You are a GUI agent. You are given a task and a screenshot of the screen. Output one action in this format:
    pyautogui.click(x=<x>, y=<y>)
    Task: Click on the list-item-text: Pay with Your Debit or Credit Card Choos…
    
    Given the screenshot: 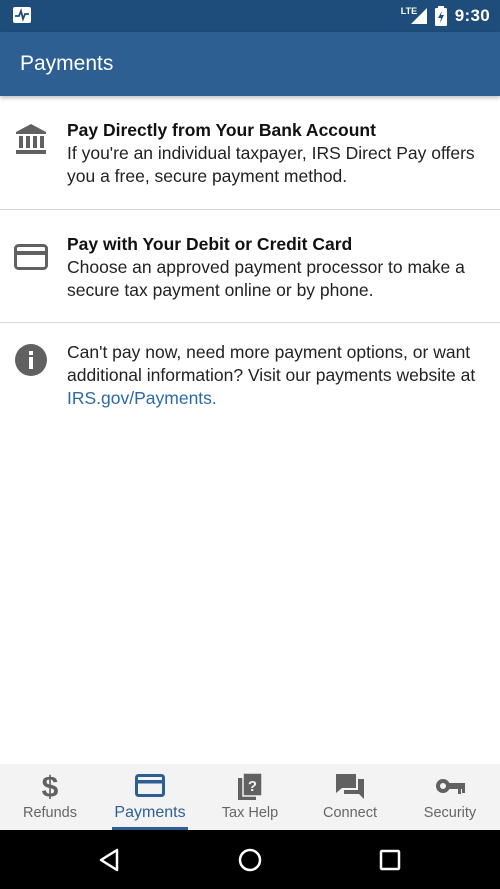 What is the action you would take?
    pyautogui.click(x=276, y=267)
    